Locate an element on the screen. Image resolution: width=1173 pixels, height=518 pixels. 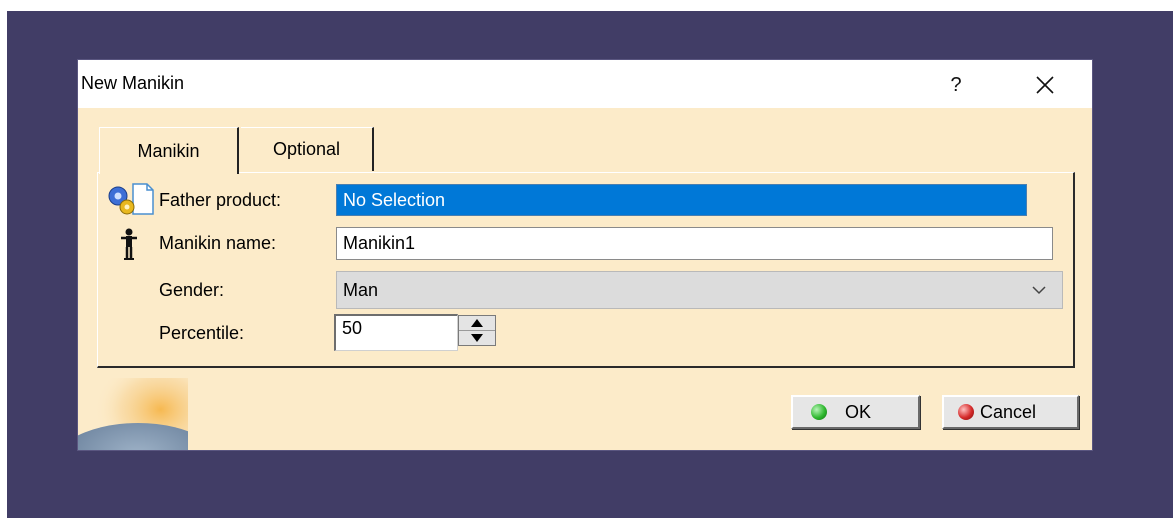
tab-manikin: Manikin is located at coordinates (169, 150).